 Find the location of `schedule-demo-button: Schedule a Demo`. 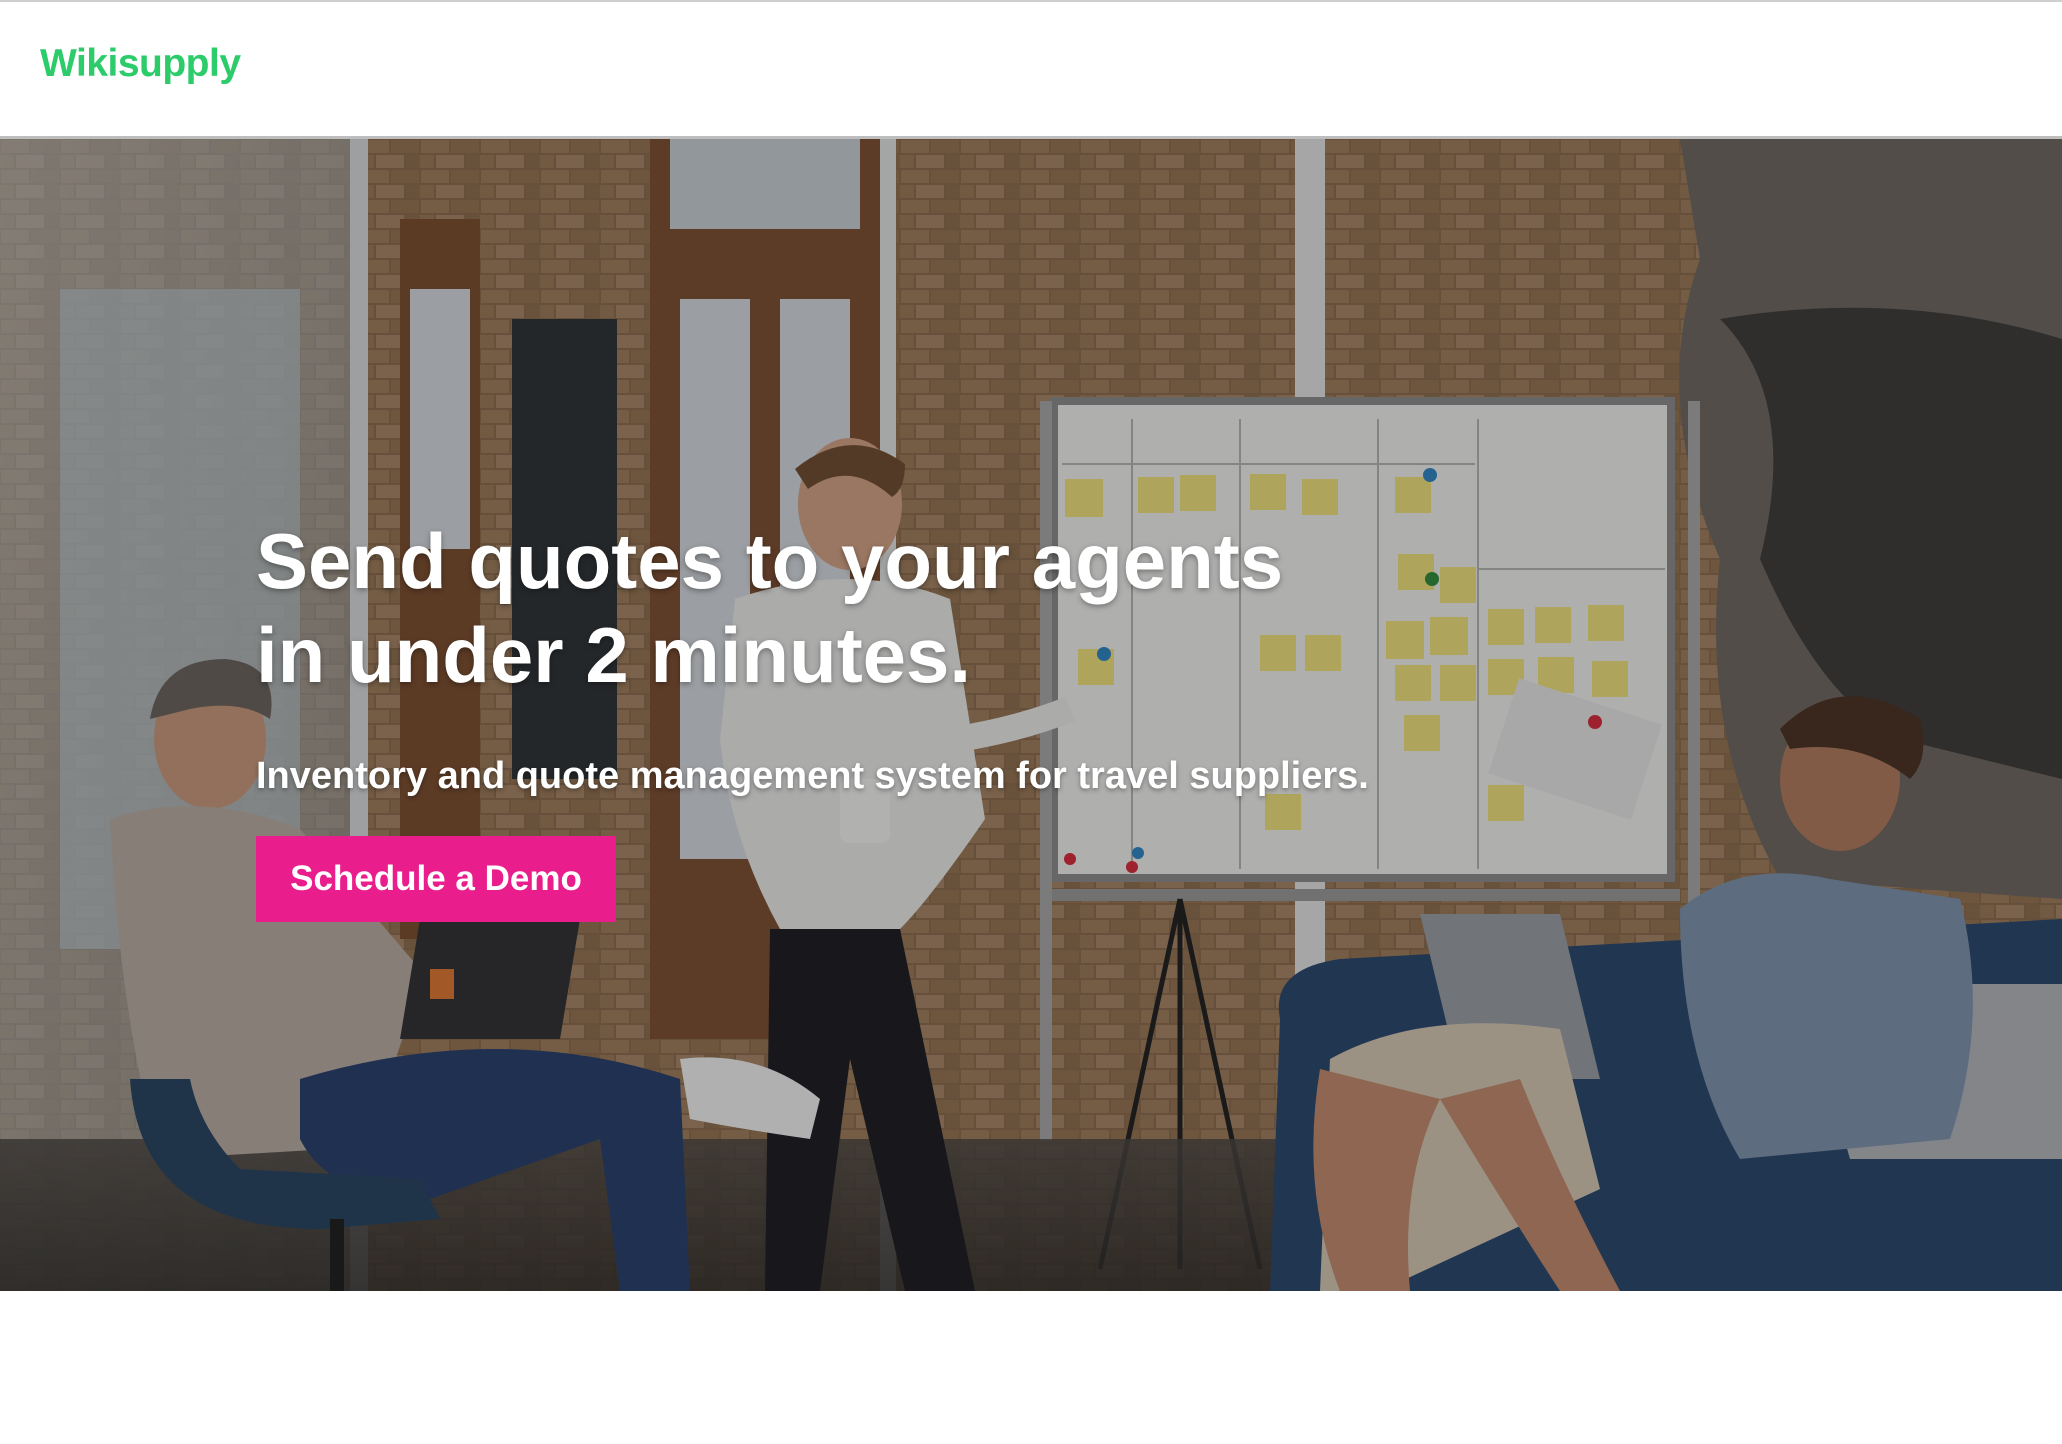

schedule-demo-button: Schedule a Demo is located at coordinates (436, 879).